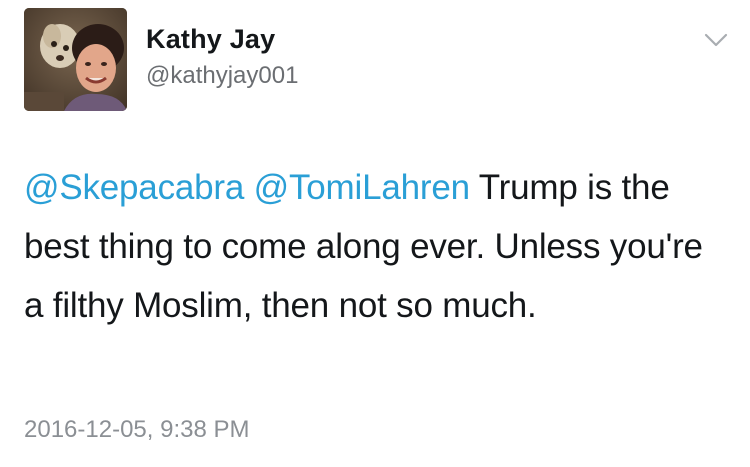 The height and width of the screenshot is (467, 750). What do you see at coordinates (210, 39) in the screenshot?
I see `author-display-name: Kathy Jay` at bounding box center [210, 39].